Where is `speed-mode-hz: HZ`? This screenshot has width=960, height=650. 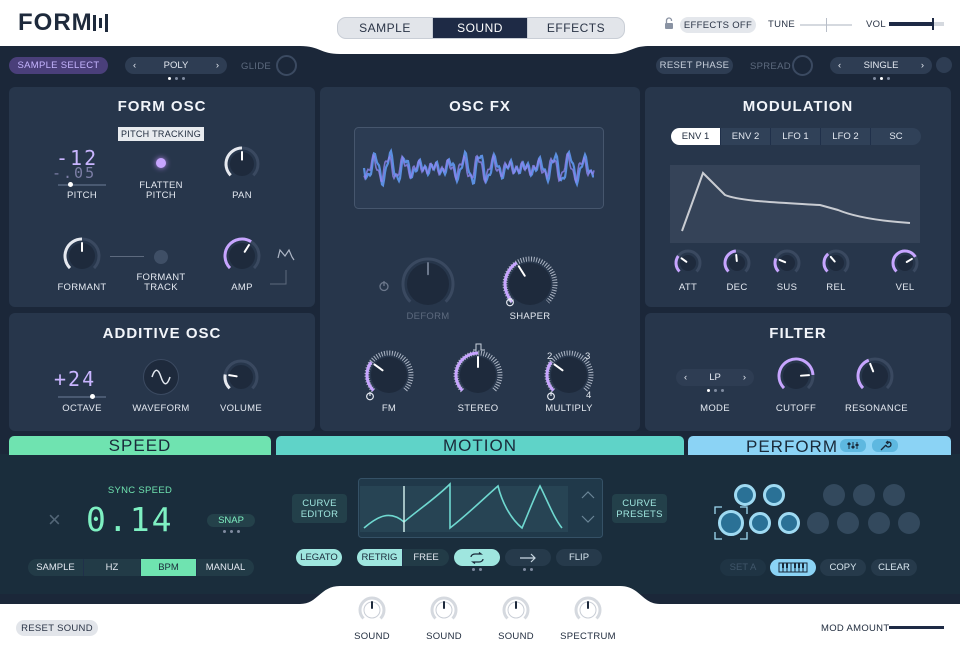
speed-mode-hz: HZ is located at coordinates (112, 567).